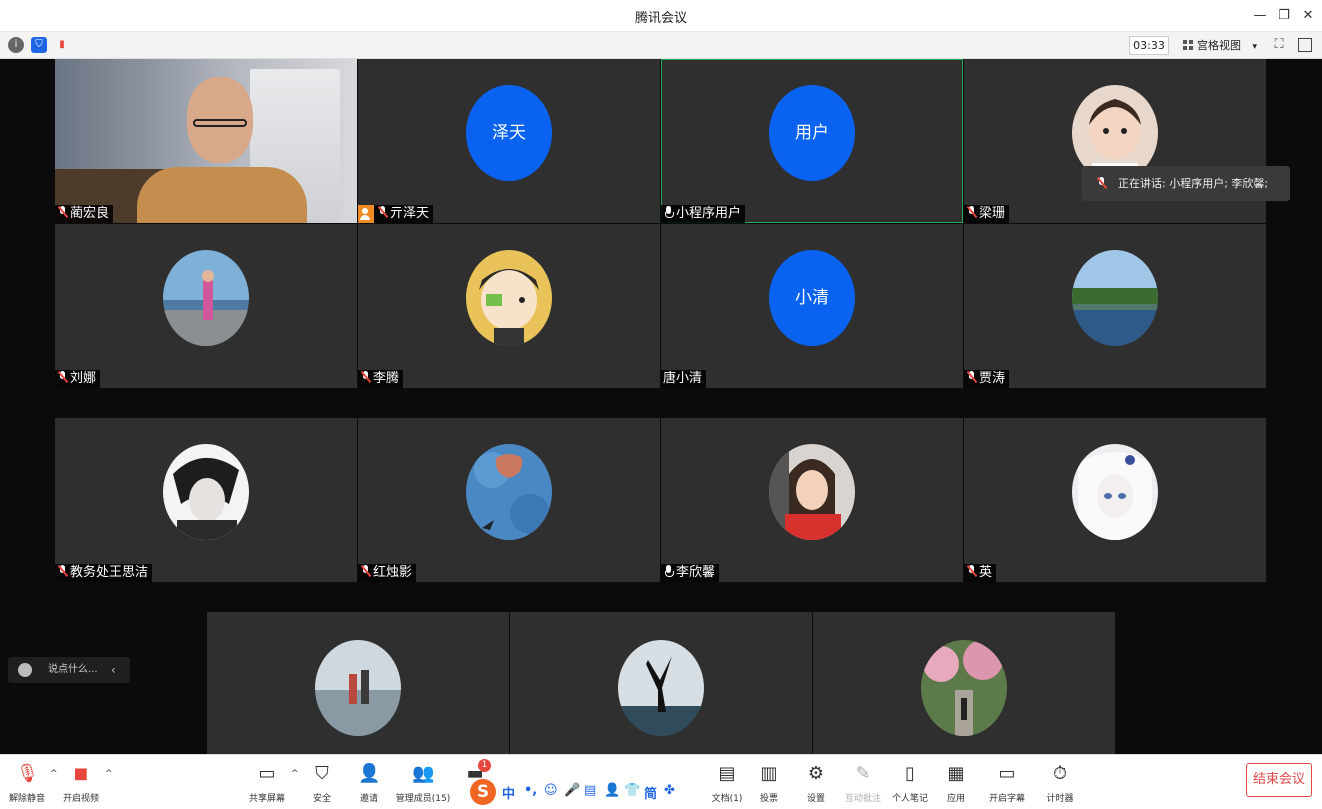 Image resolution: width=1322 pixels, height=809 pixels. I want to click on title-bar: 腾讯会议 — ❐ ✕, so click(661, 16).